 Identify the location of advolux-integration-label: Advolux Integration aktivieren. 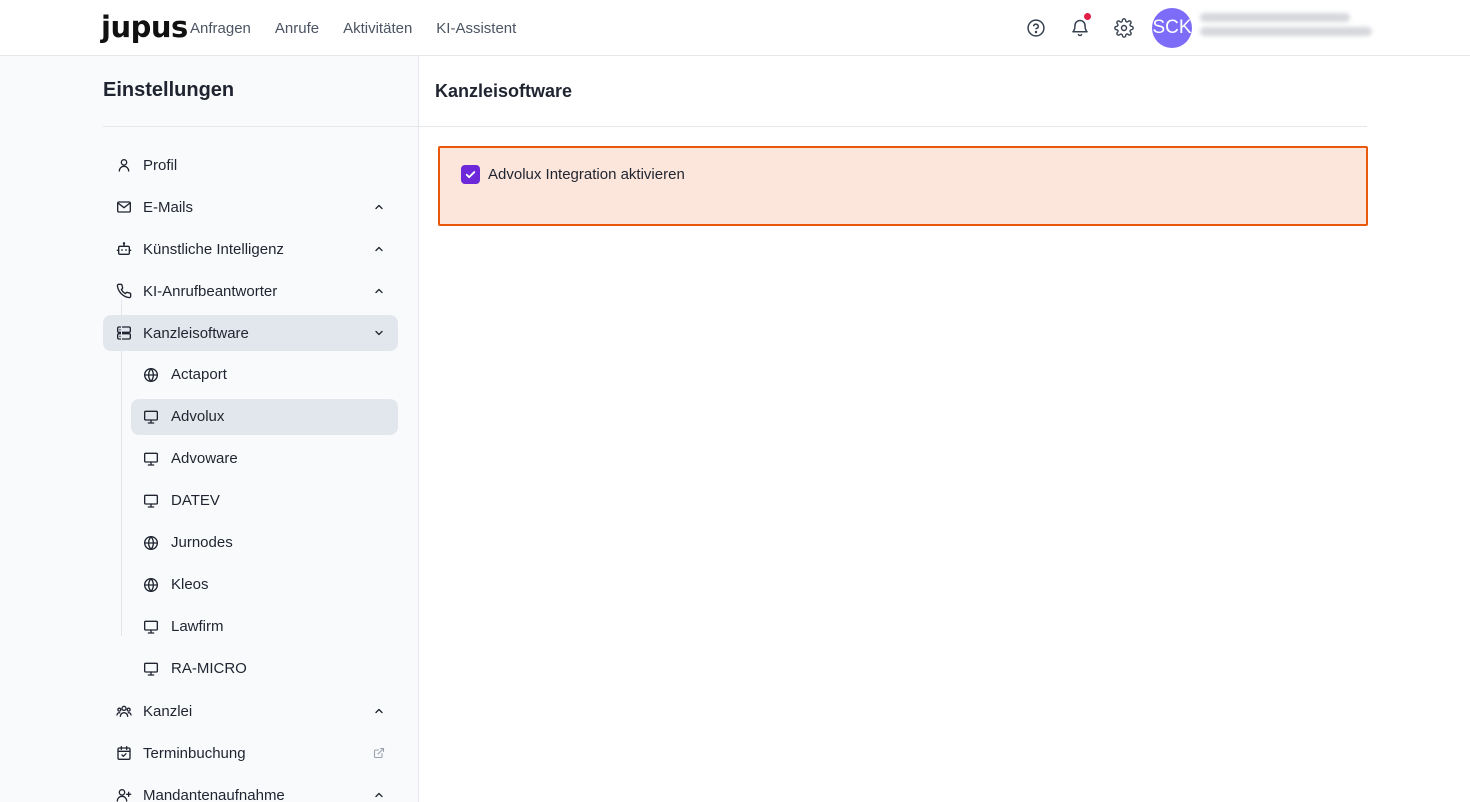
(586, 174).